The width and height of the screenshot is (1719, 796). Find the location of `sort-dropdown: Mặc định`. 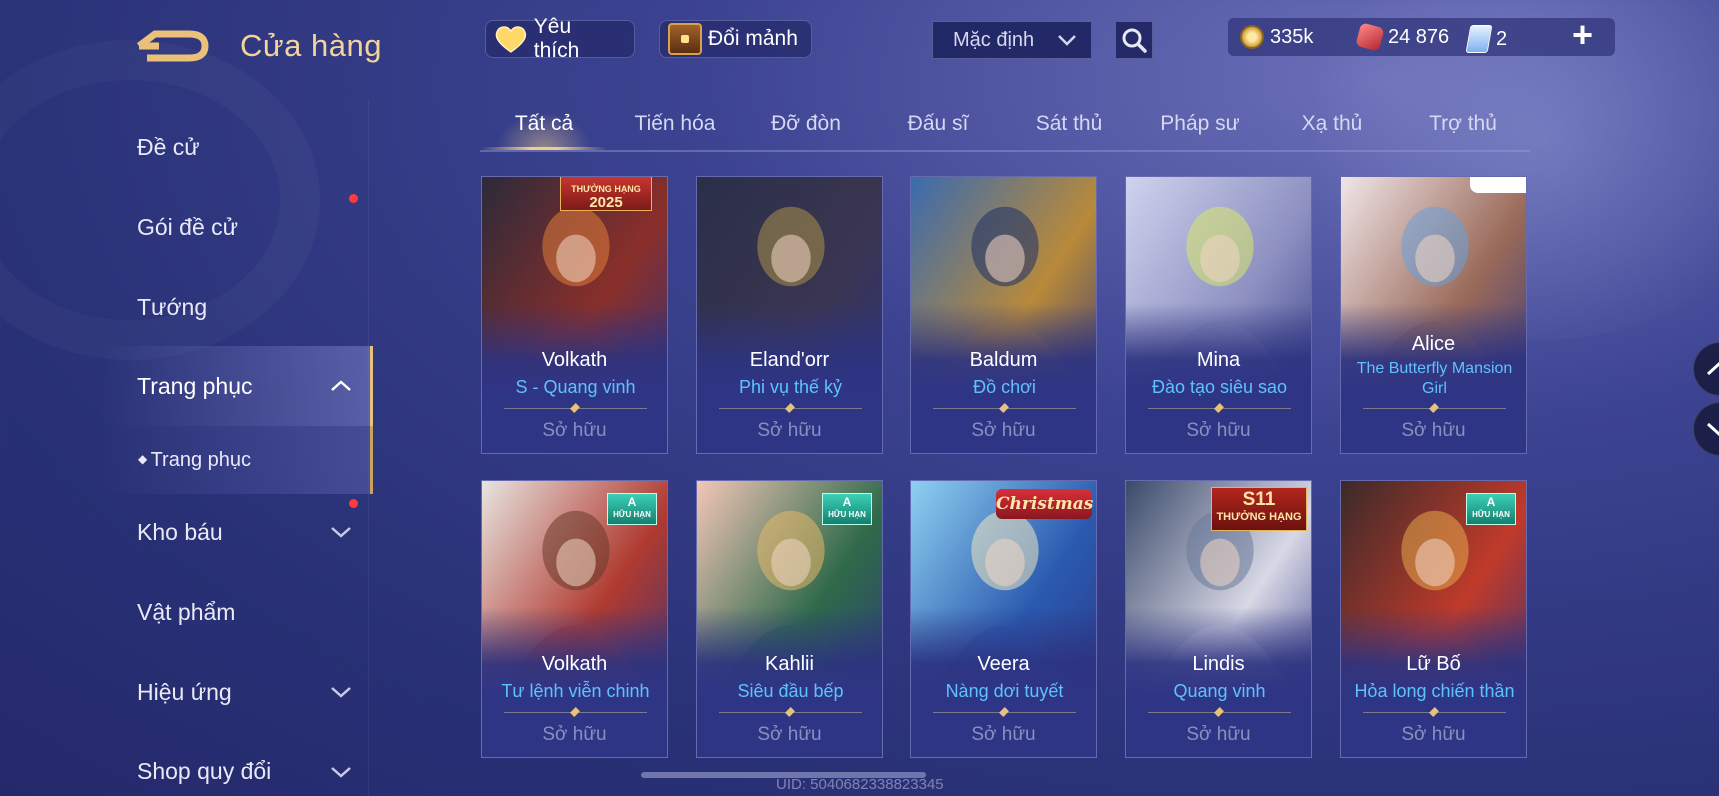

sort-dropdown: Mặc định is located at coordinates (1012, 40).